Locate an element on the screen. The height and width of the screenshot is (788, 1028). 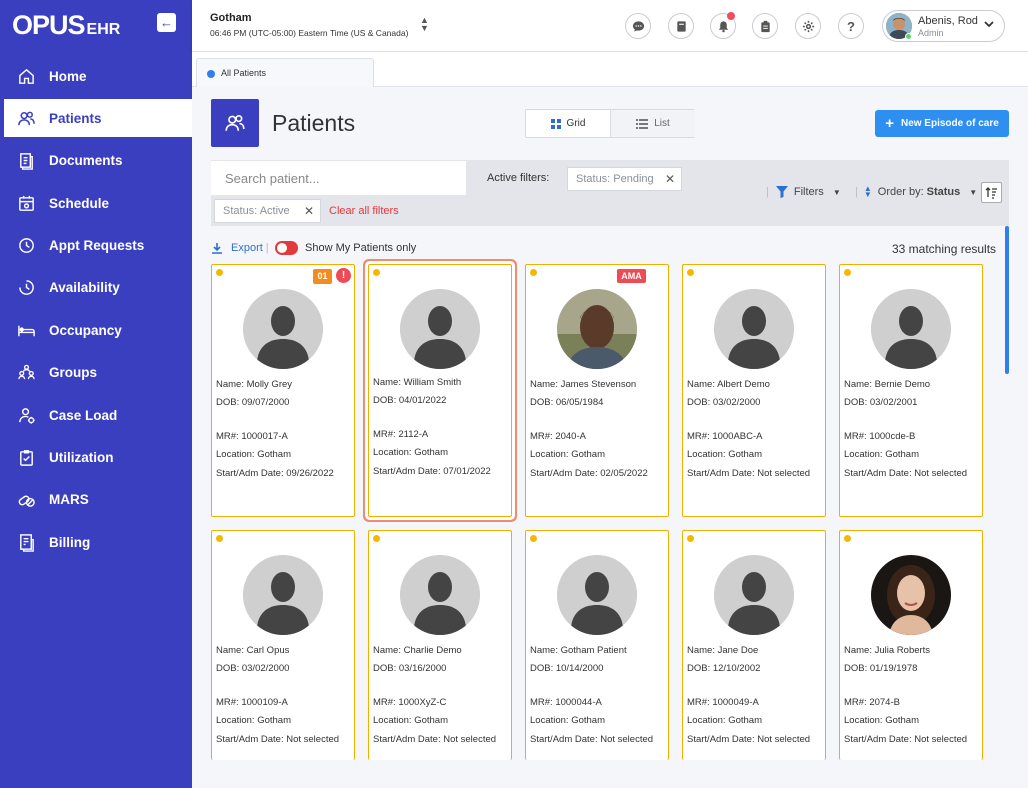
sidebar-item-case-load: Case Load is located at coordinates (96, 415).